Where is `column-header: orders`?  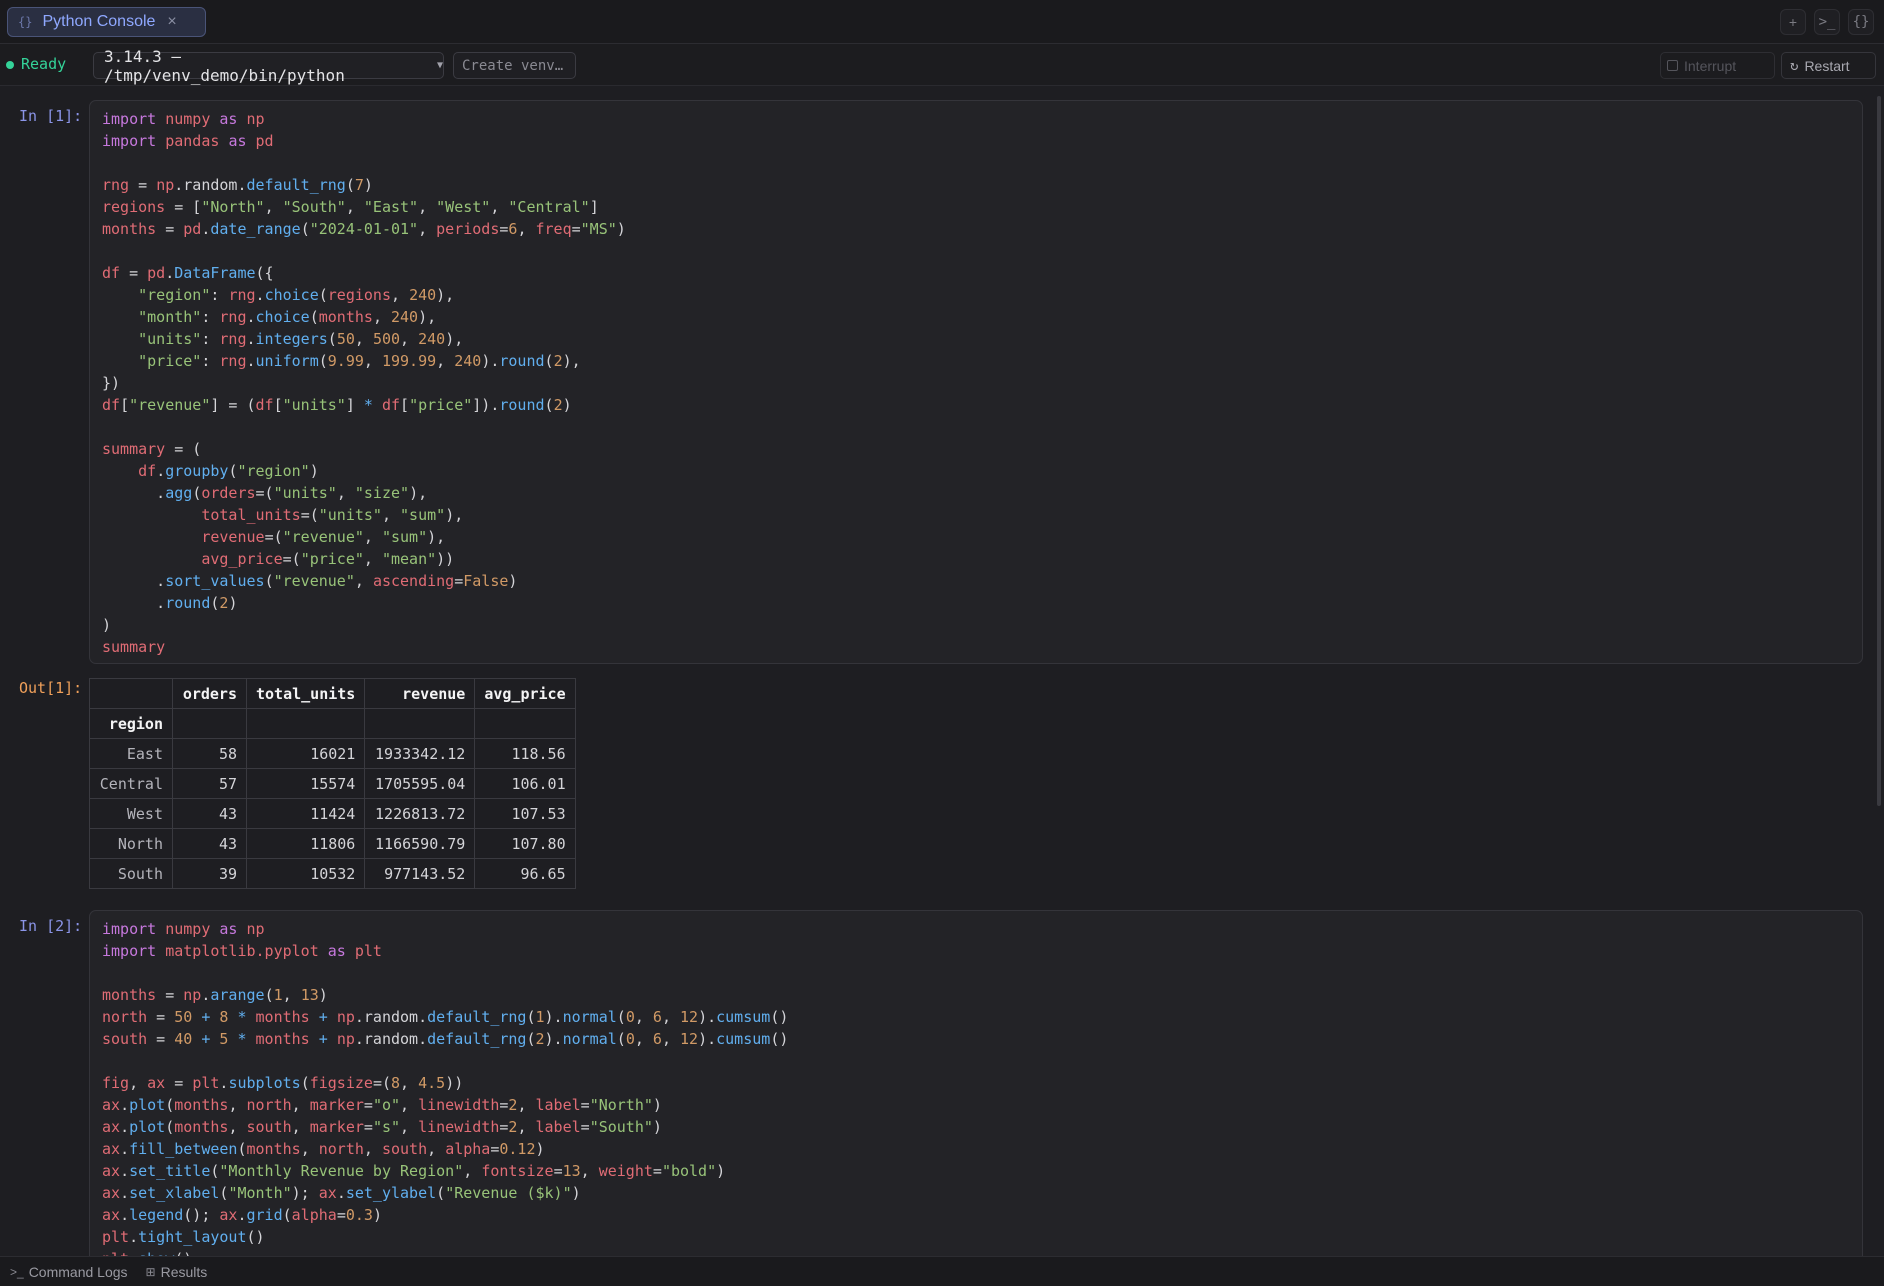 column-header: orders is located at coordinates (209, 693).